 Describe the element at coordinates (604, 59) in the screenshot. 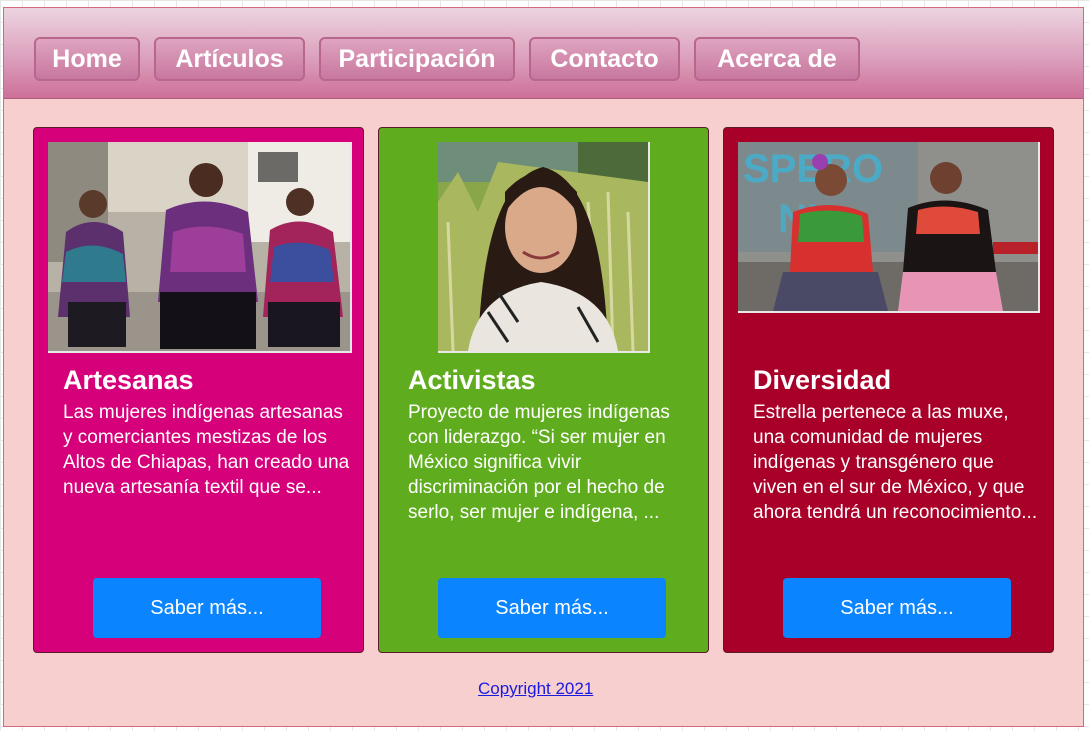

I see `nav-contacto-button: Contacto` at that location.